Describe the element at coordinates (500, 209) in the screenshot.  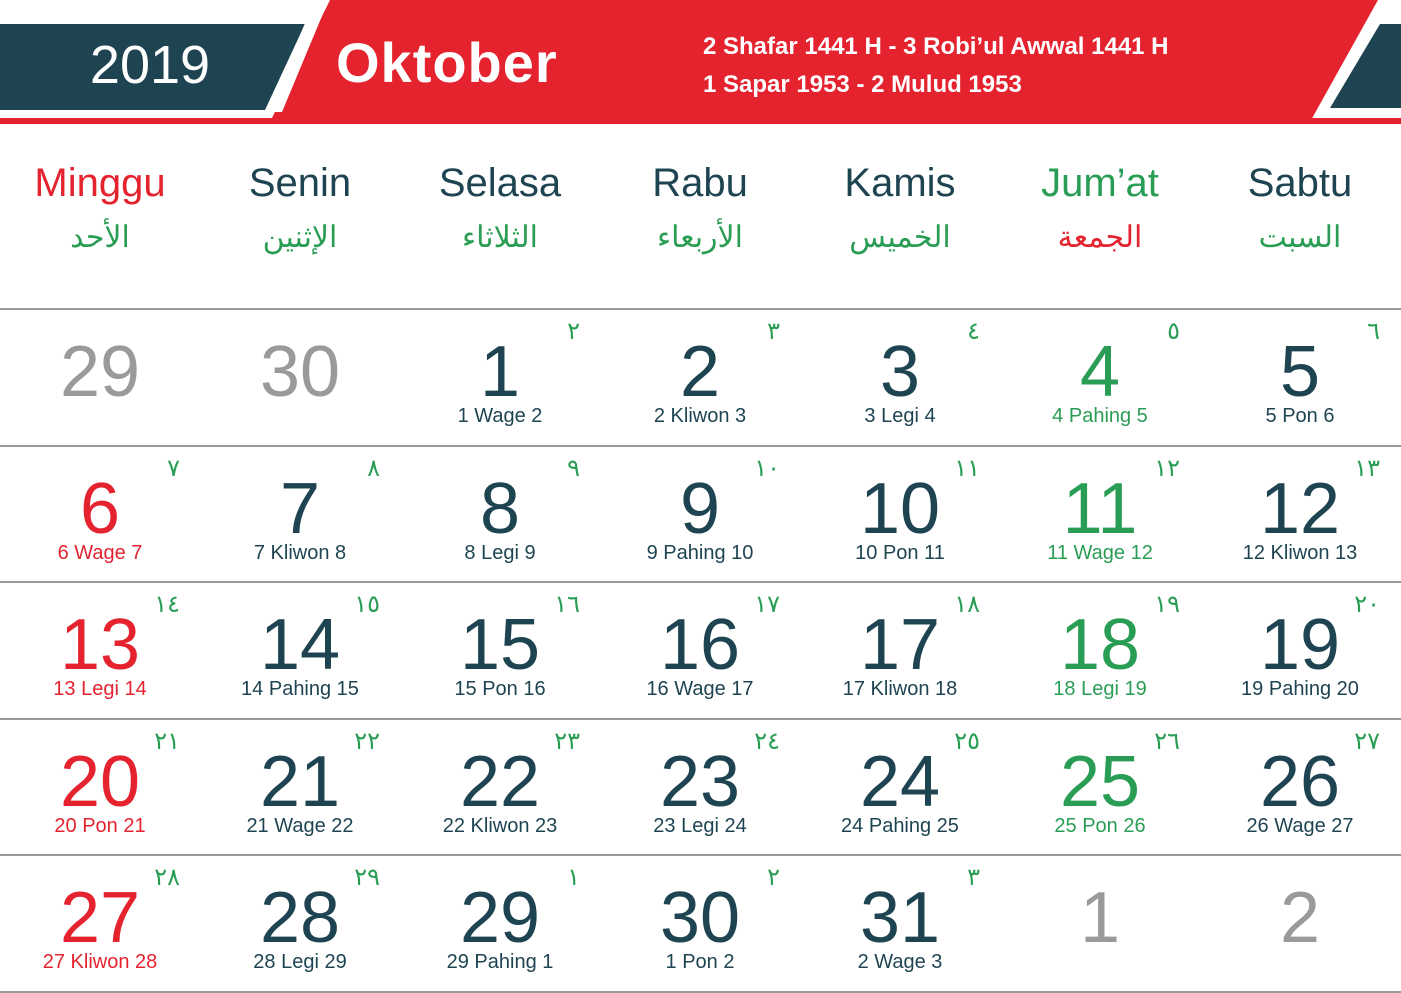
I see `weekday-header: Selasa الثلاثاء` at that location.